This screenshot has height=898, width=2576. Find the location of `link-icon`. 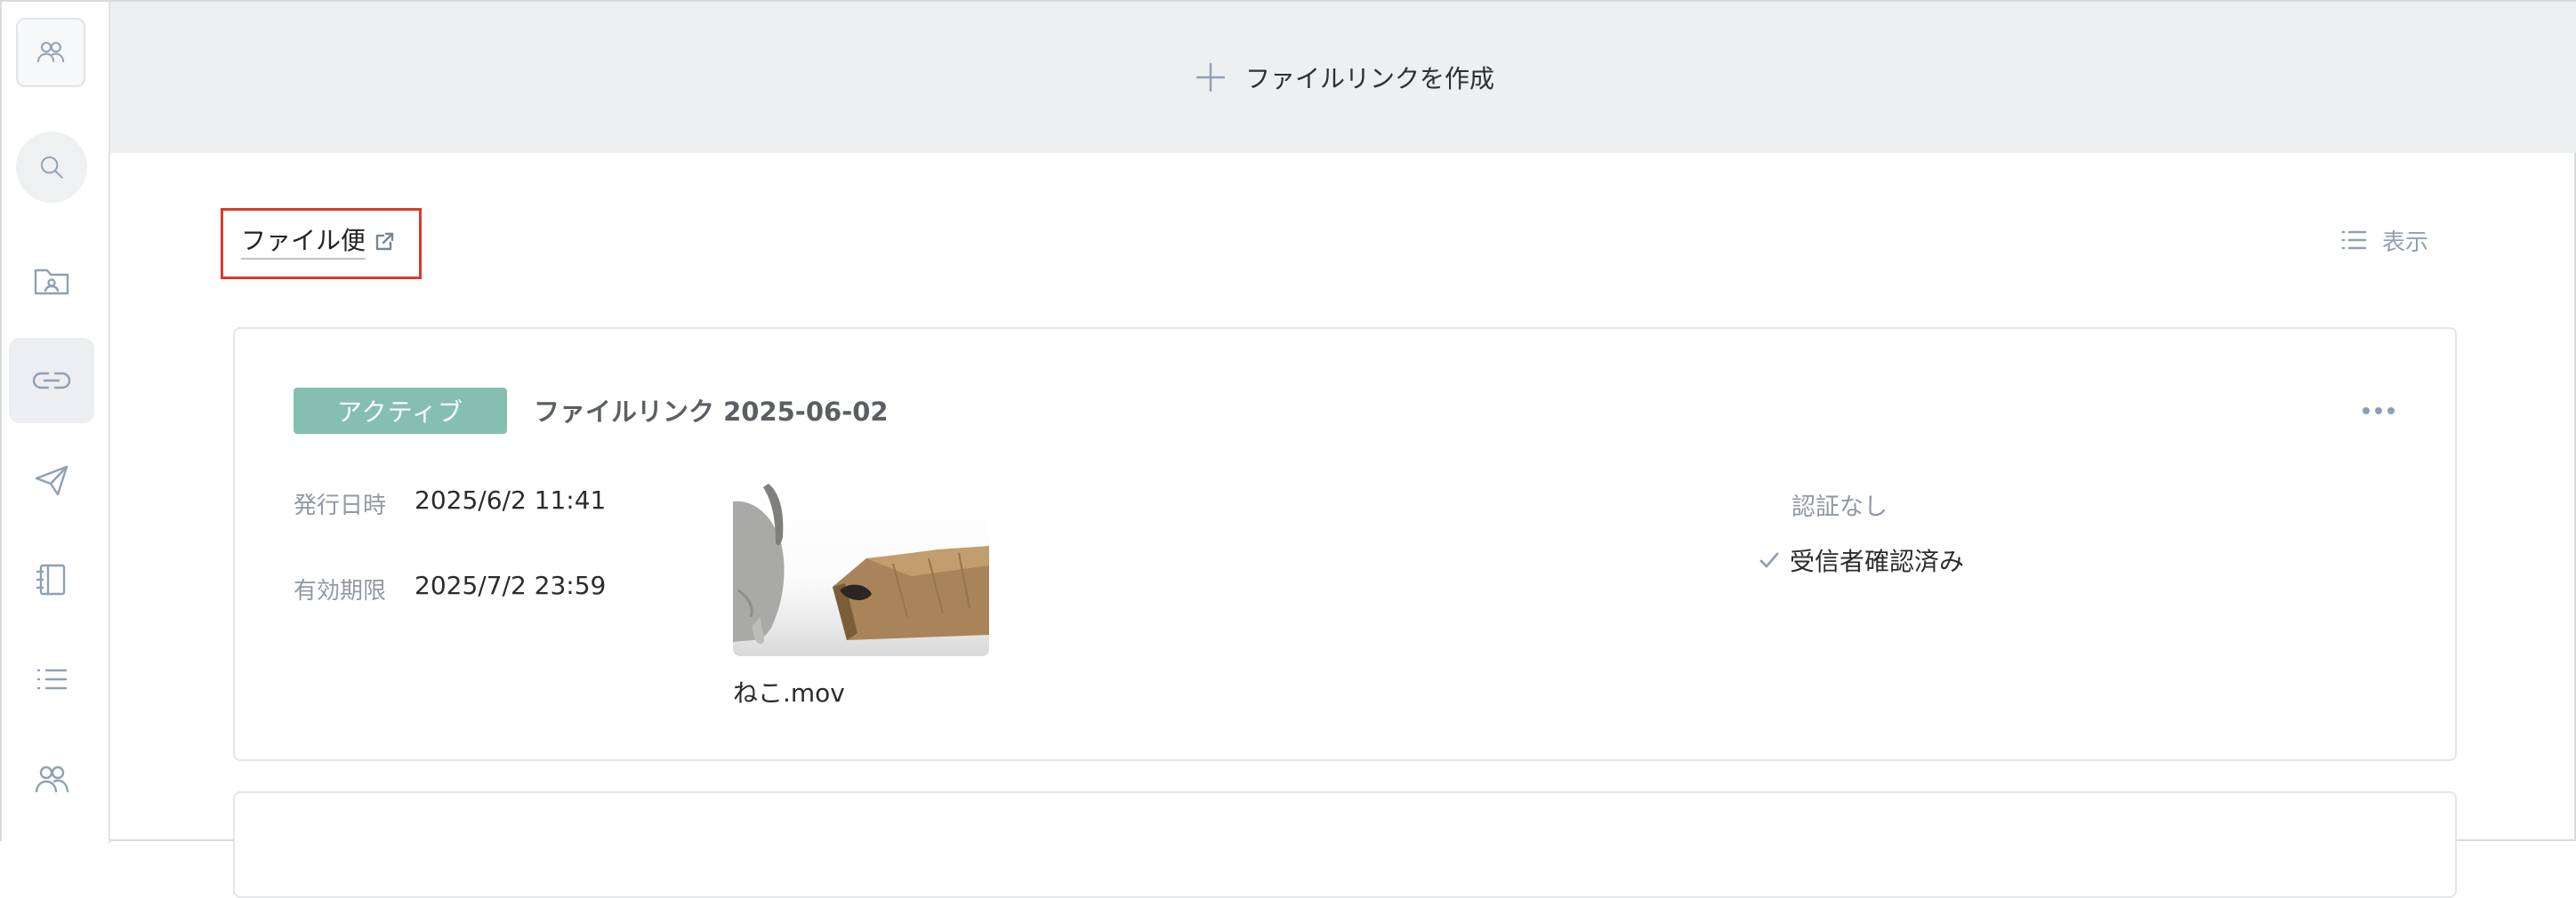

link-icon is located at coordinates (51, 380).